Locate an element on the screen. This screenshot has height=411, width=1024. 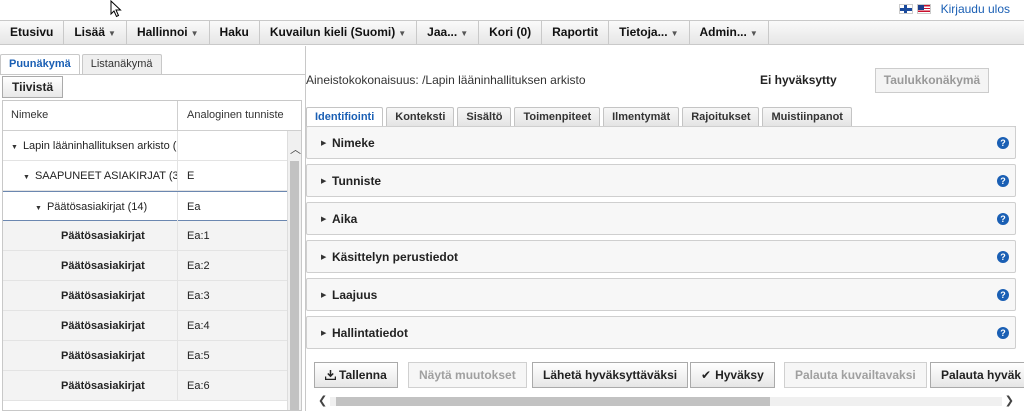
save-button: Tallenna is located at coordinates (356, 375).